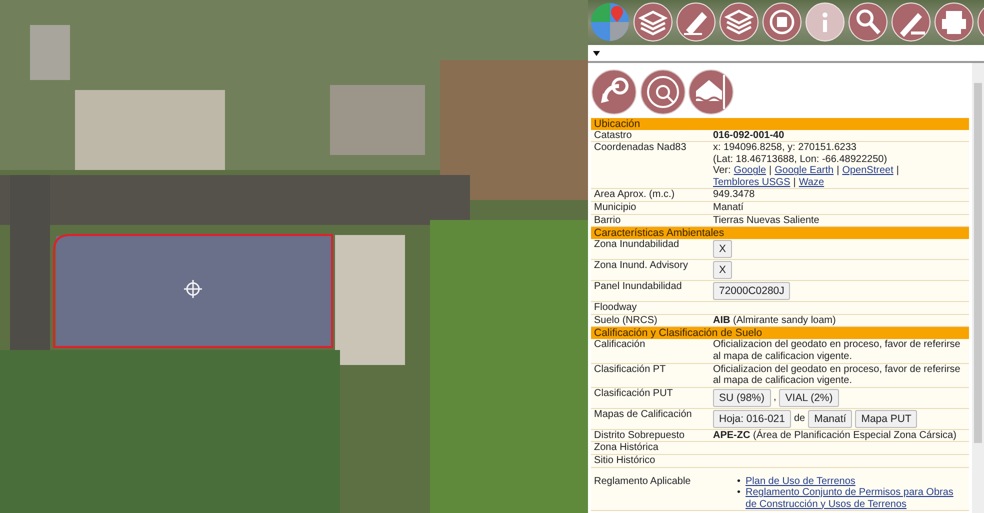  What do you see at coordinates (868, 171) in the screenshot?
I see `map-link: OpenStreet` at bounding box center [868, 171].